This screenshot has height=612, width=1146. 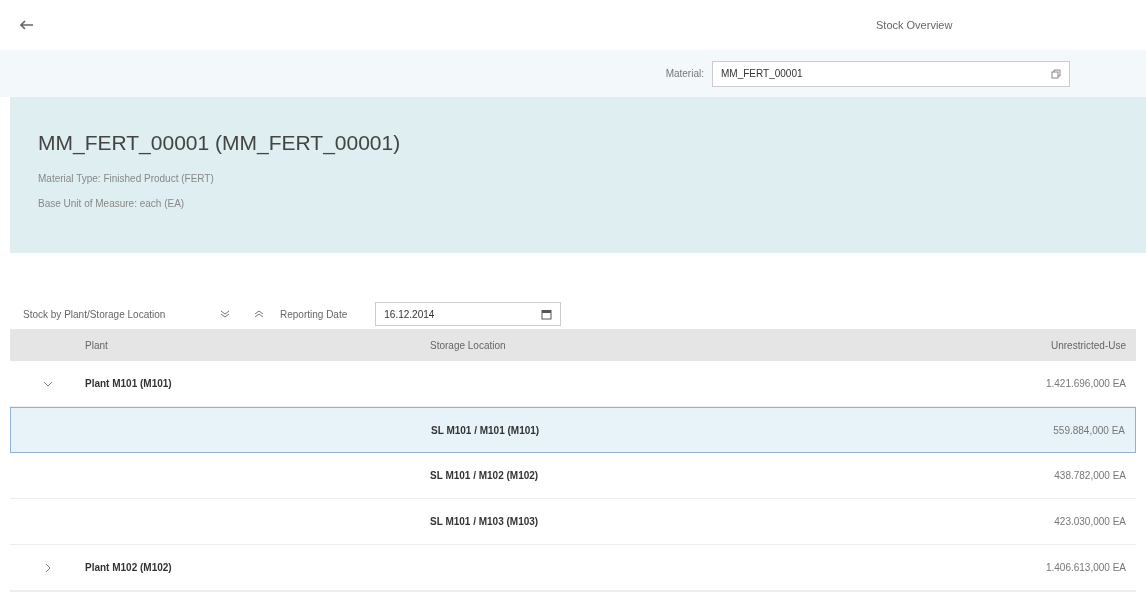 I want to click on table-row: Plant M102 (M102) 1.406.613,000 EA, so click(x=573, y=568).